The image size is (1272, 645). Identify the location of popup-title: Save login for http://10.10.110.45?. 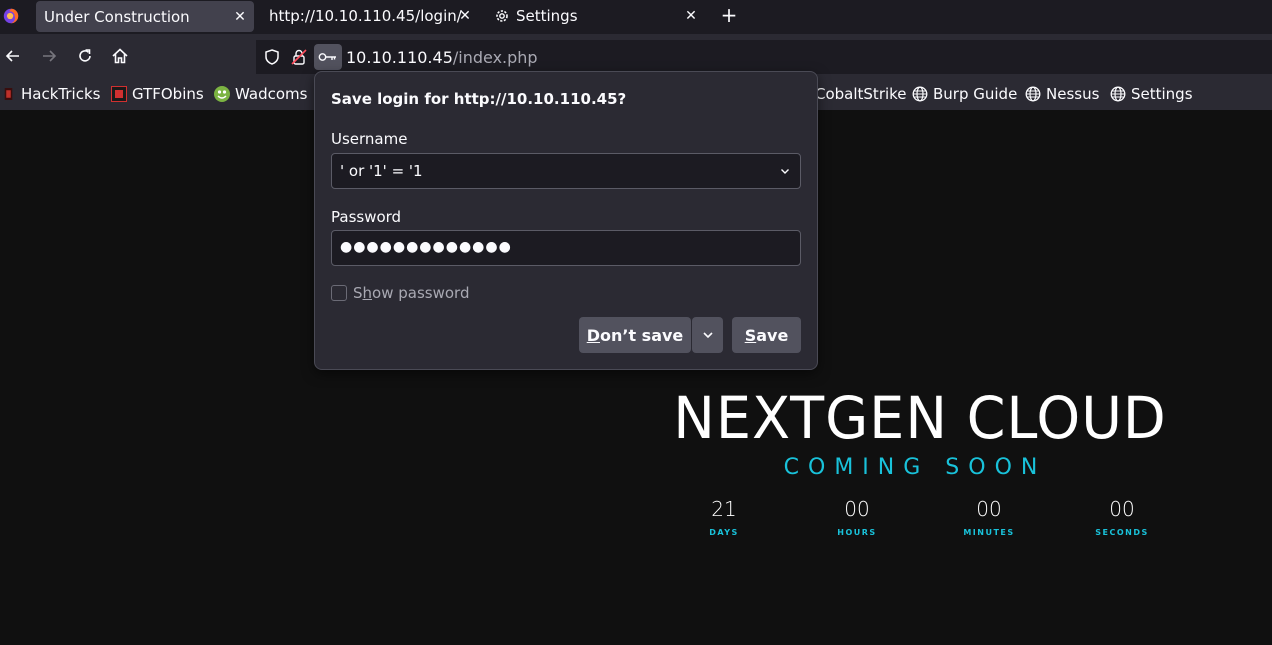
(479, 99).